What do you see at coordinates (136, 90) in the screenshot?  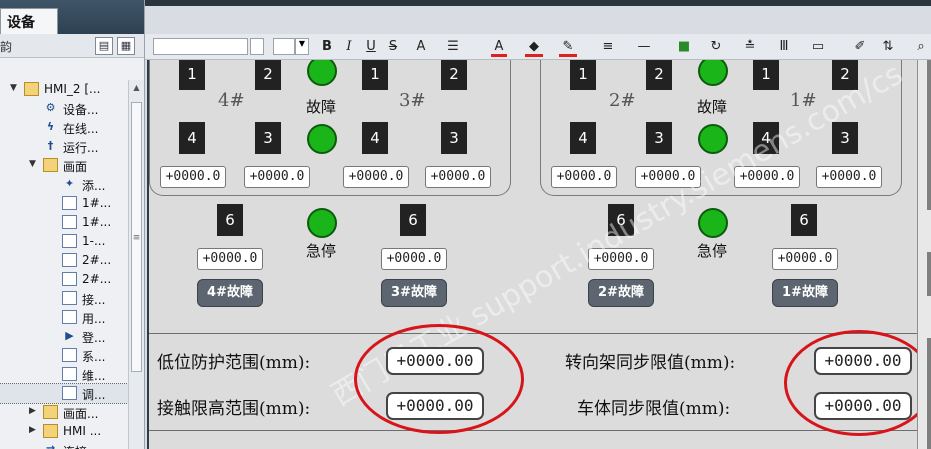 I see `scroll-up-icon: ▲` at bounding box center [136, 90].